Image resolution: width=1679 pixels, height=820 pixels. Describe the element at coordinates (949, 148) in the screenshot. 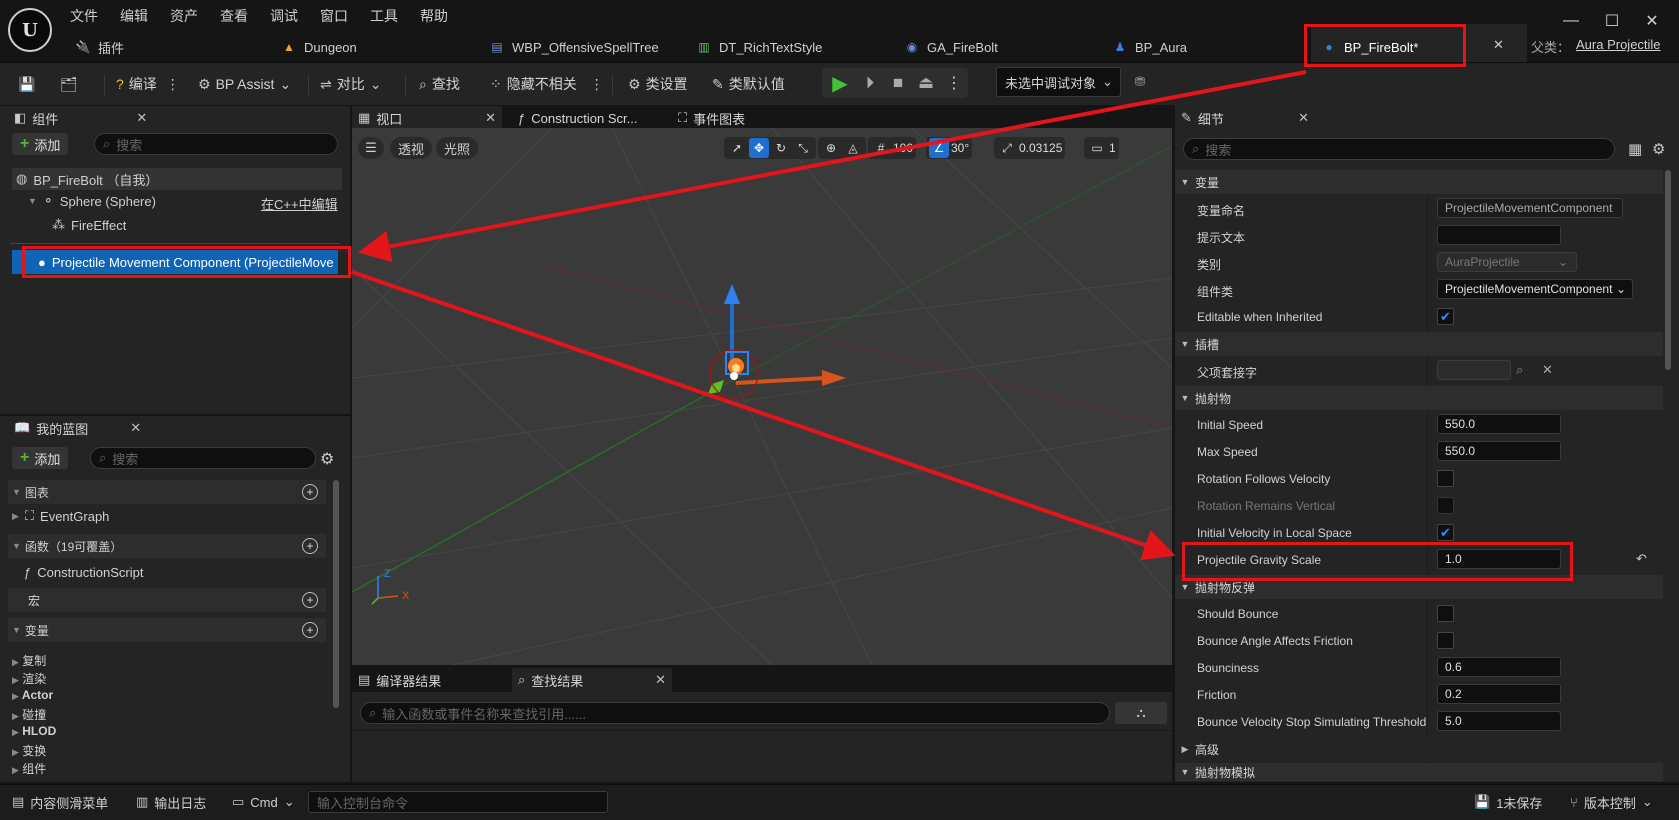

I see `rotation-snap: ∠ 30°` at that location.